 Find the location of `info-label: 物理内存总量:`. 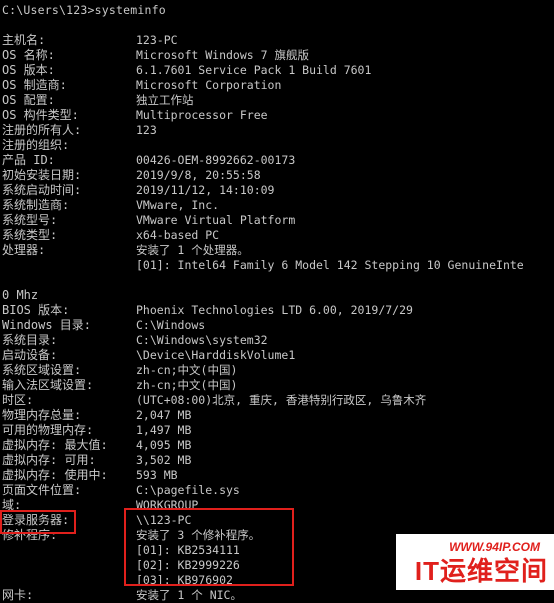

info-label: 物理内存总量: is located at coordinates (42, 415).